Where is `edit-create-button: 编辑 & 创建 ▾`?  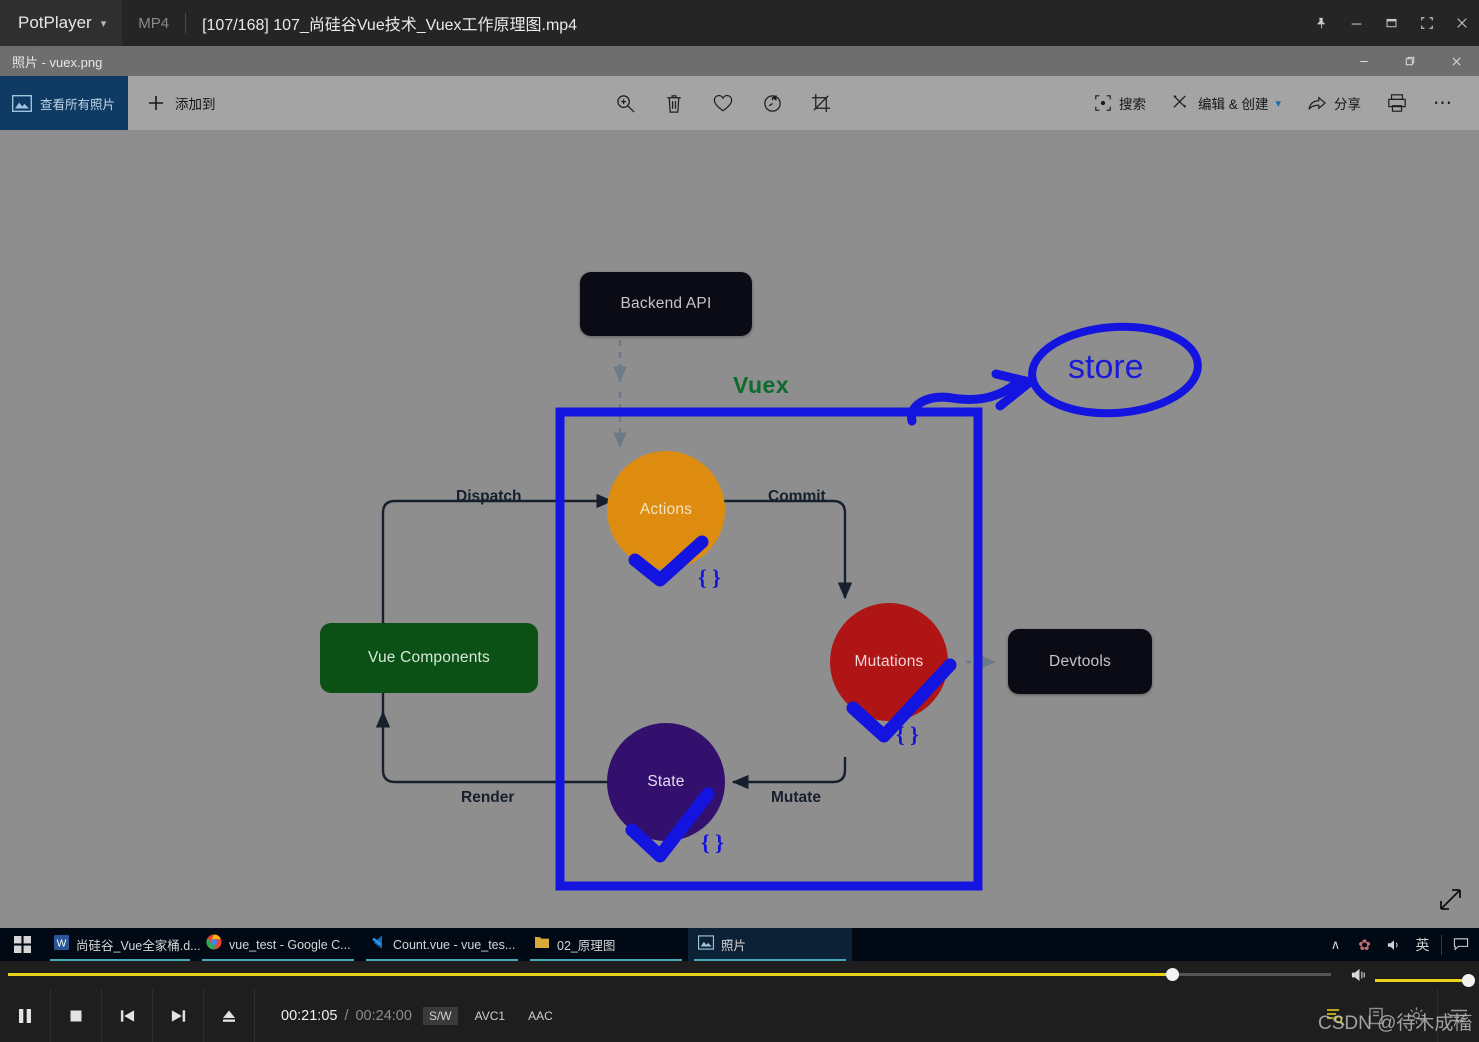
edit-create-button: 编辑 & 创建 ▾ is located at coordinates (1226, 103).